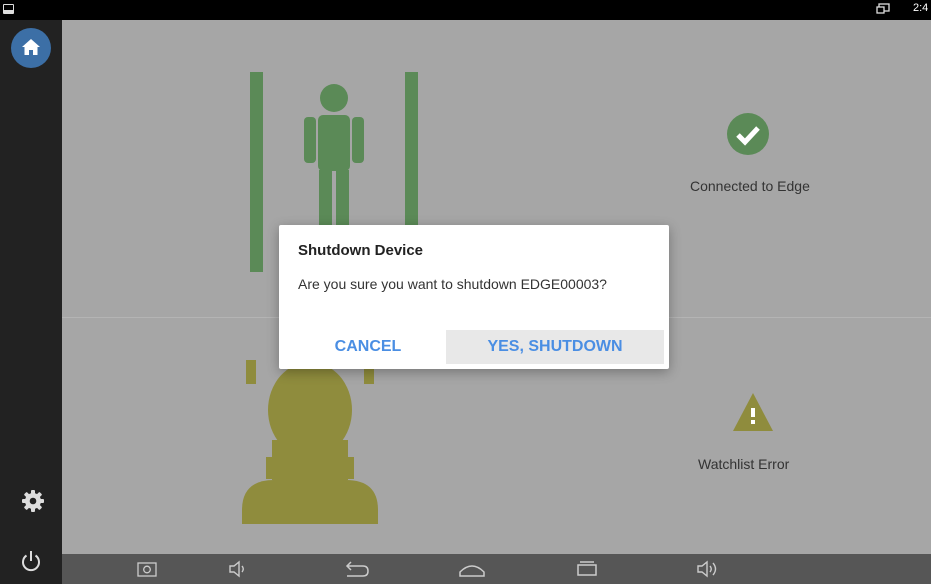 The width and height of the screenshot is (931, 584). What do you see at coordinates (356, 569) in the screenshot?
I see `back-icon` at bounding box center [356, 569].